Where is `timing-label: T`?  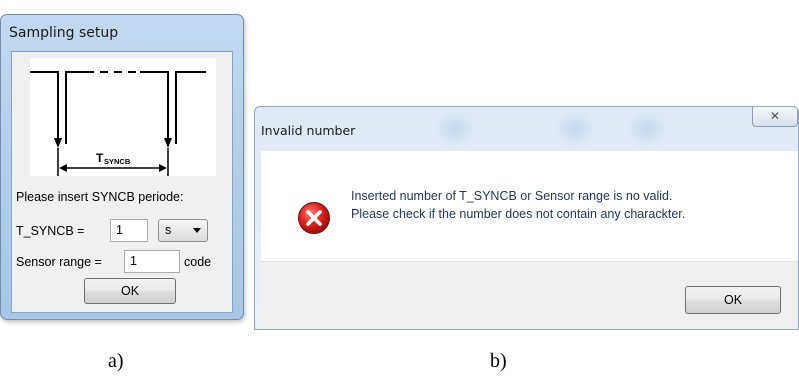 timing-label: T is located at coordinates (100, 158).